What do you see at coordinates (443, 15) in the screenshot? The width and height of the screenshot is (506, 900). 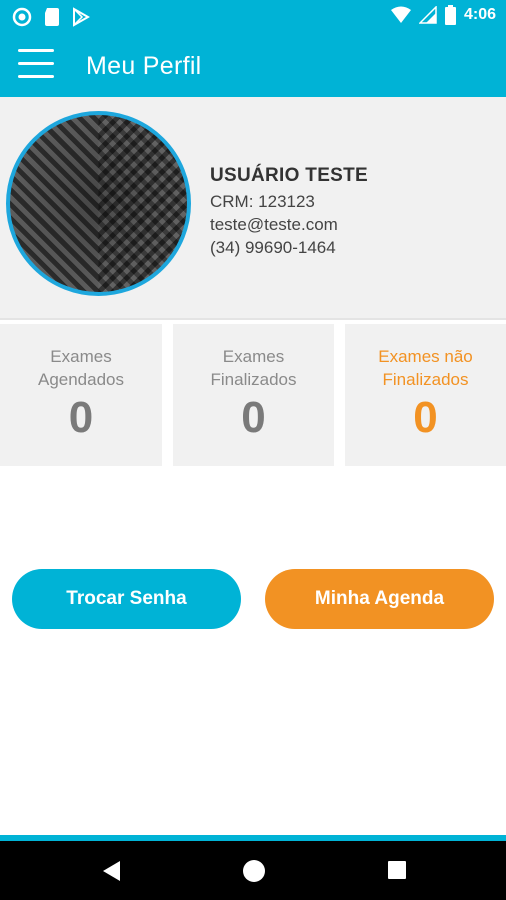 I see `status-bar-right: 4:06` at bounding box center [443, 15].